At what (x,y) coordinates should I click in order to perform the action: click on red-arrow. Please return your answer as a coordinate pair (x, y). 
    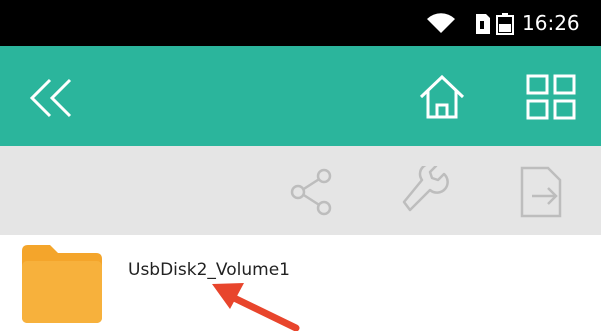
    Looking at the image, I should click on (245, 303).